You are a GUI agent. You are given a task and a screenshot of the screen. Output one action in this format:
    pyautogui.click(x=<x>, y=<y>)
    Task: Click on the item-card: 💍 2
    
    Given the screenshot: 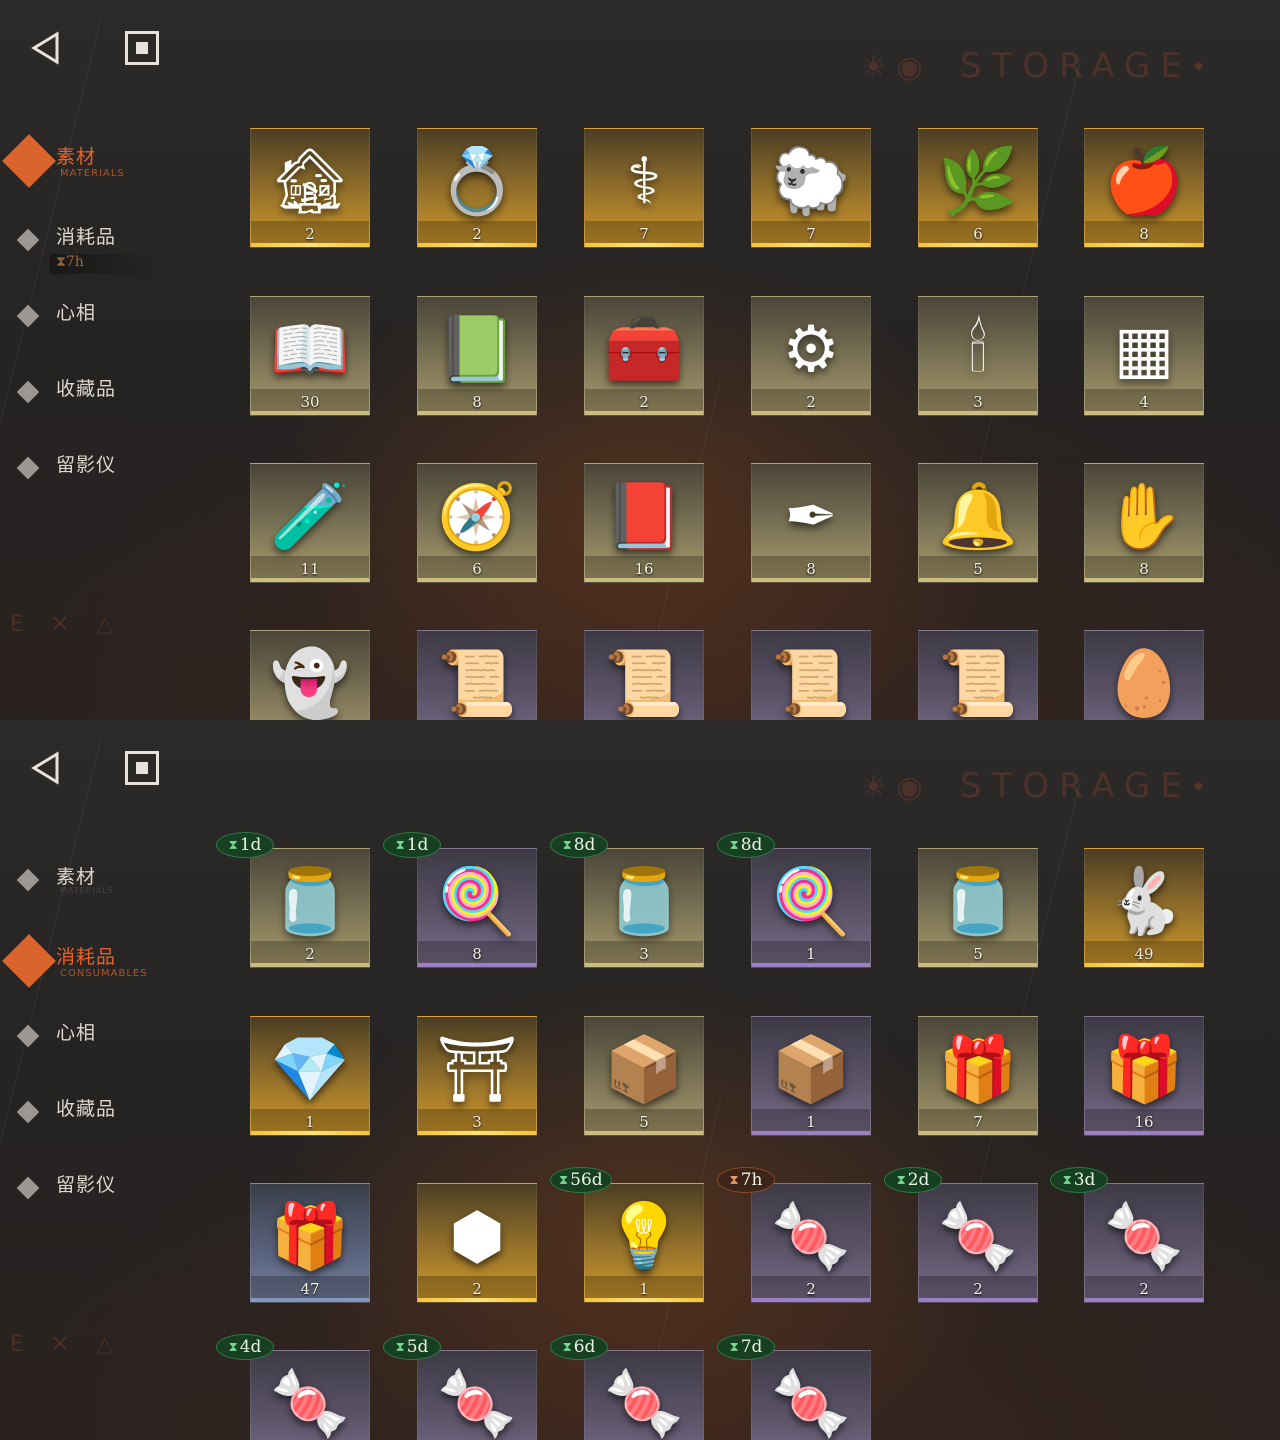 What is the action you would take?
    pyautogui.click(x=477, y=188)
    